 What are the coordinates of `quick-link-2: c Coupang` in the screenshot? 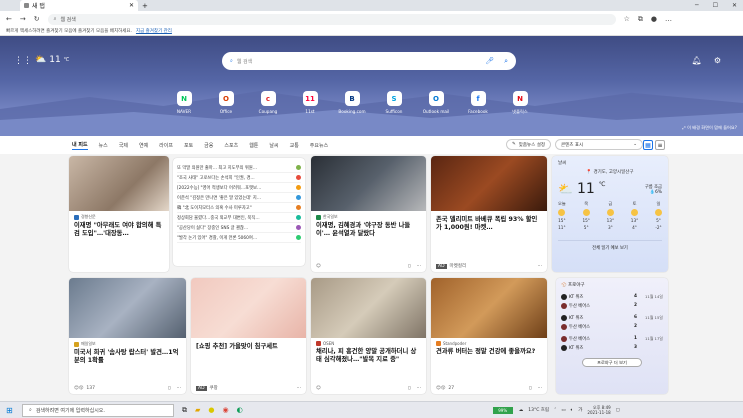 It's located at (268, 103).